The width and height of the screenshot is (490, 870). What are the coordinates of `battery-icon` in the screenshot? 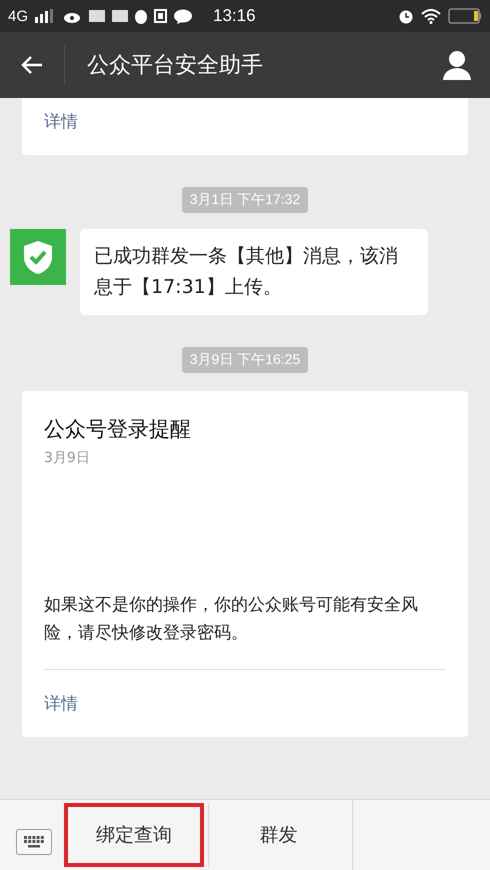 It's located at (465, 16).